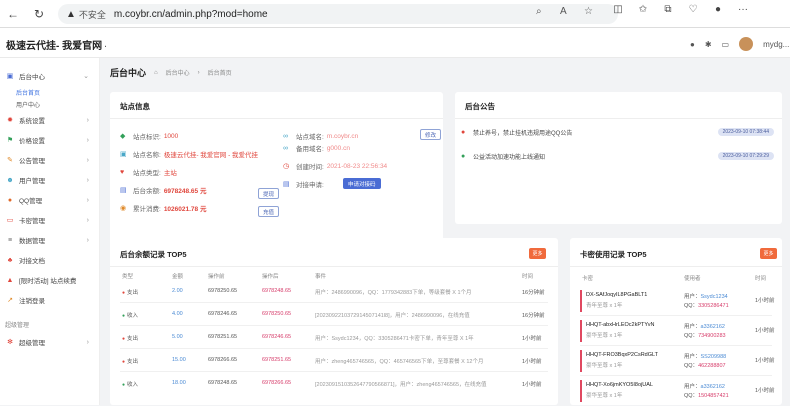  I want to click on sidebar-item-qq: ● QQ管理 ›, so click(49, 200).